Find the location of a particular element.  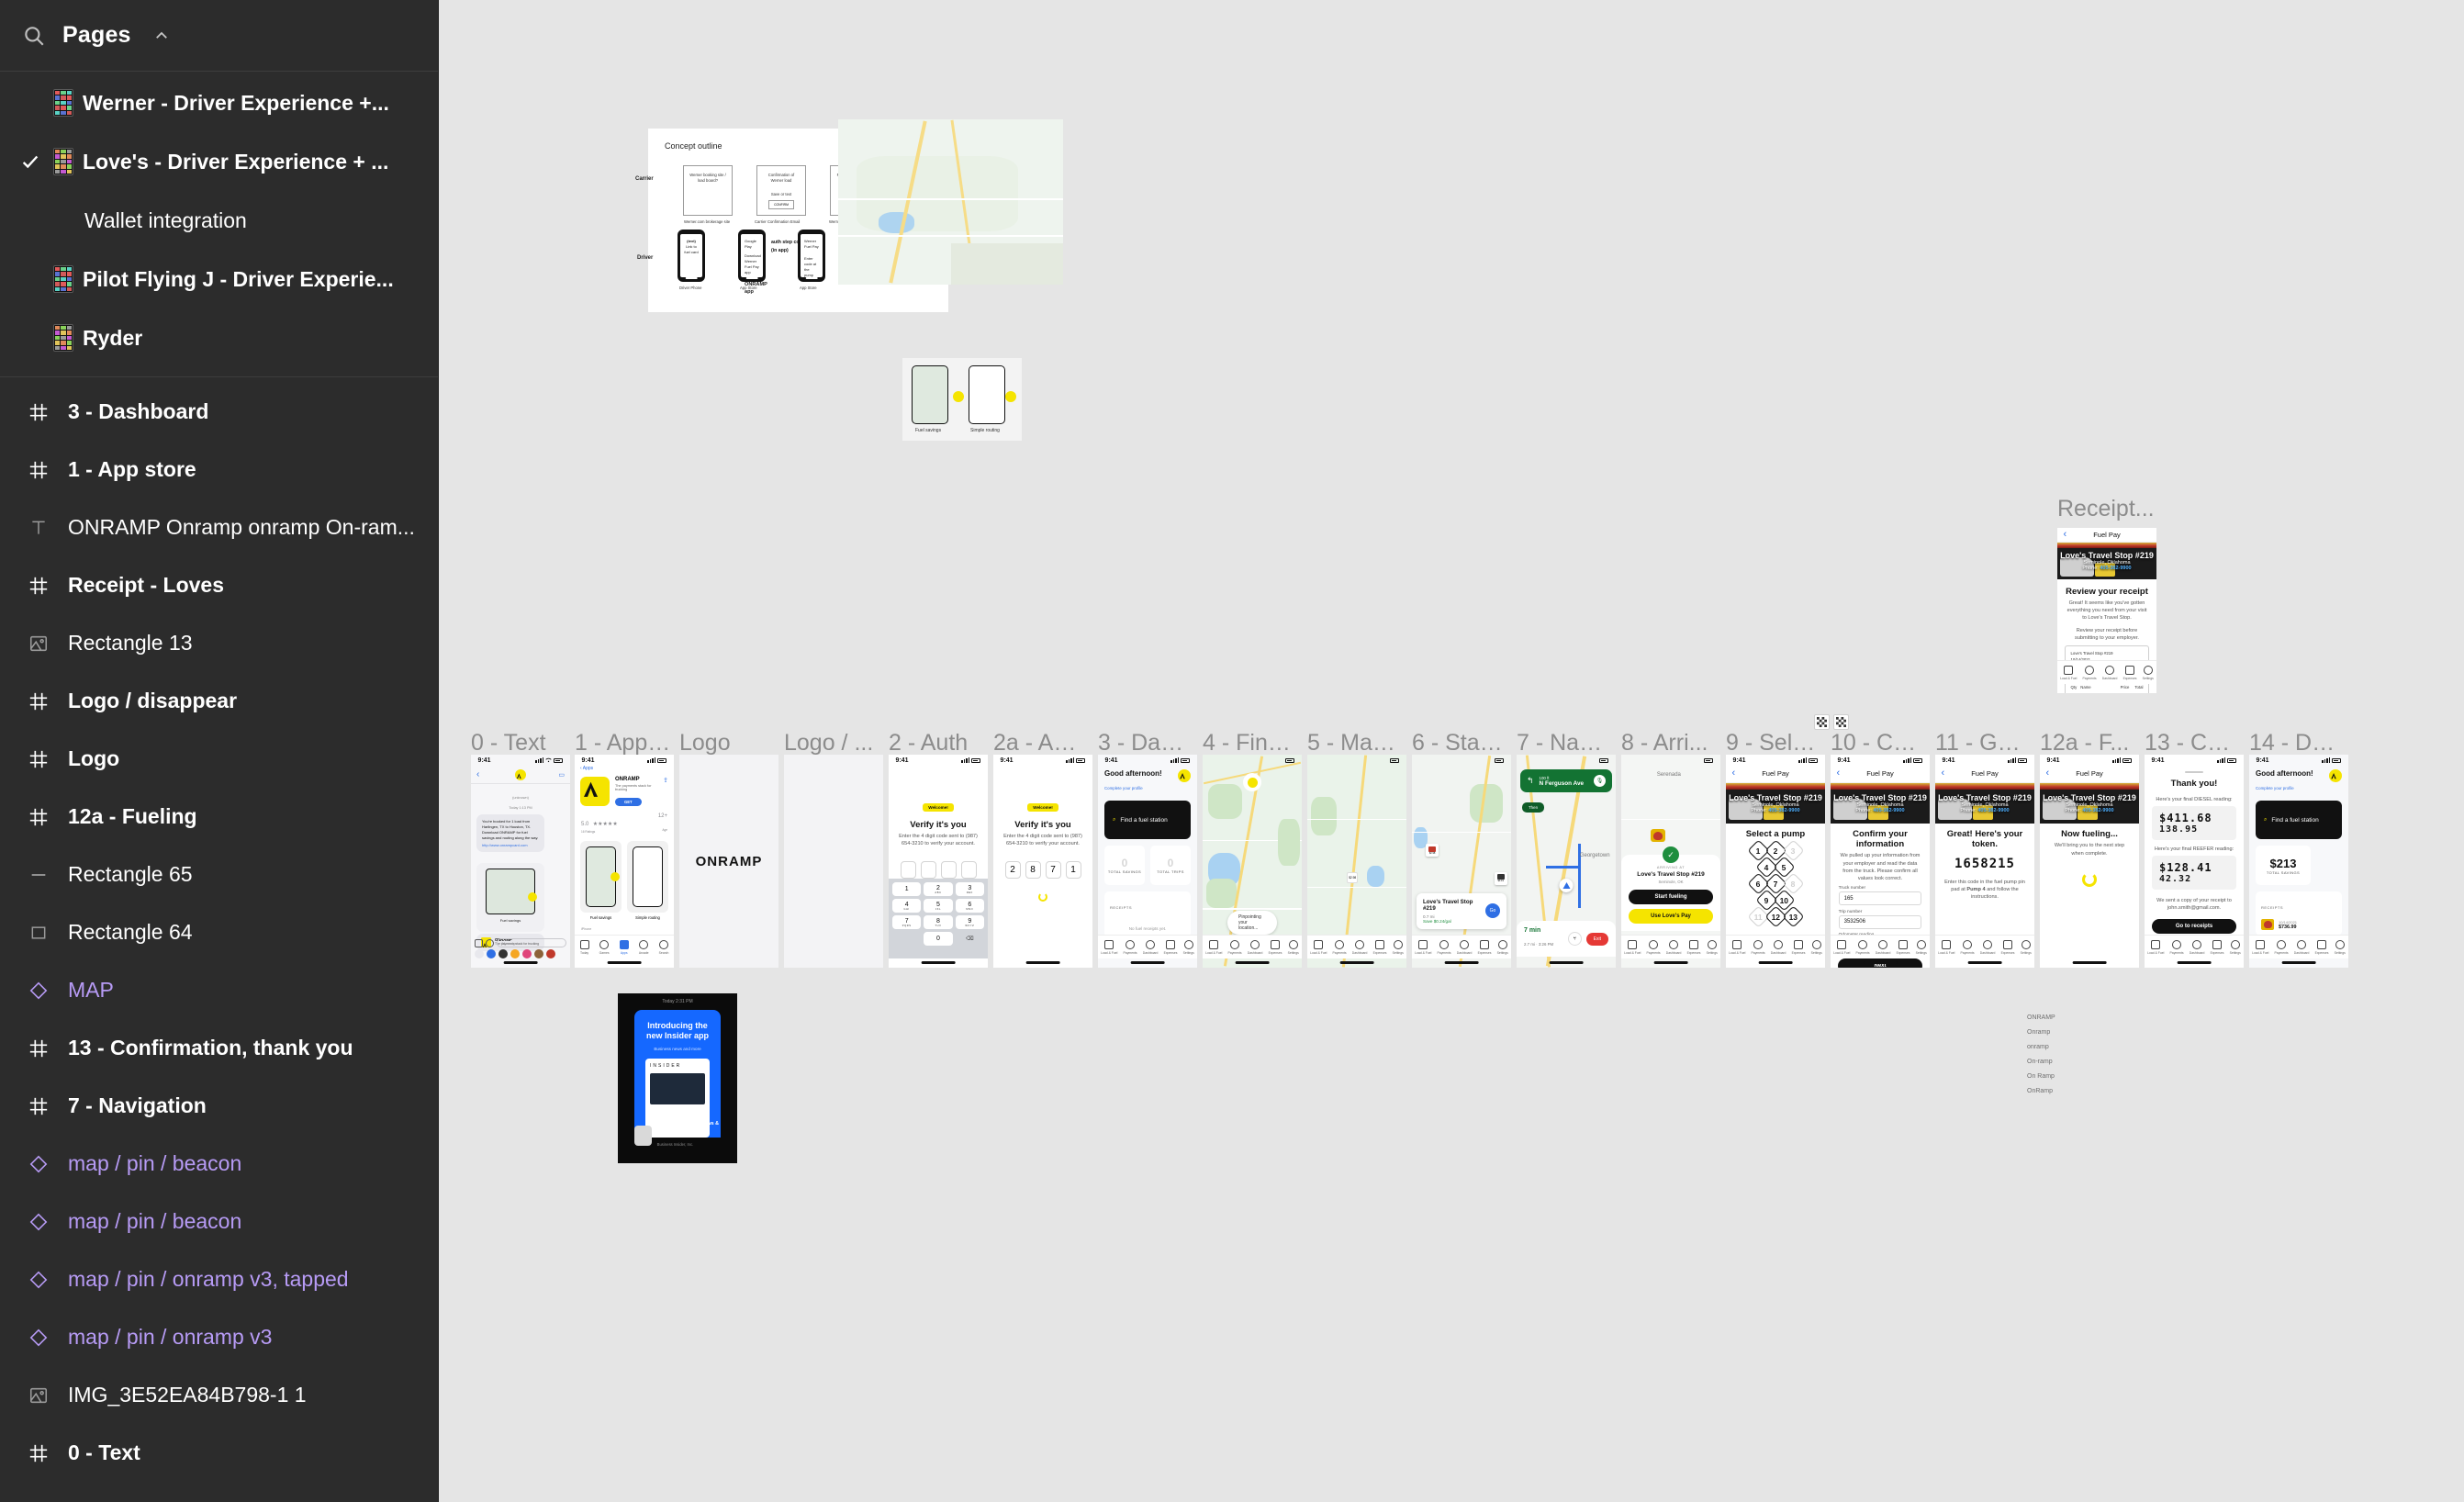

find-fuel-search: ⌕ Find a fuel station is located at coordinates (1147, 820).